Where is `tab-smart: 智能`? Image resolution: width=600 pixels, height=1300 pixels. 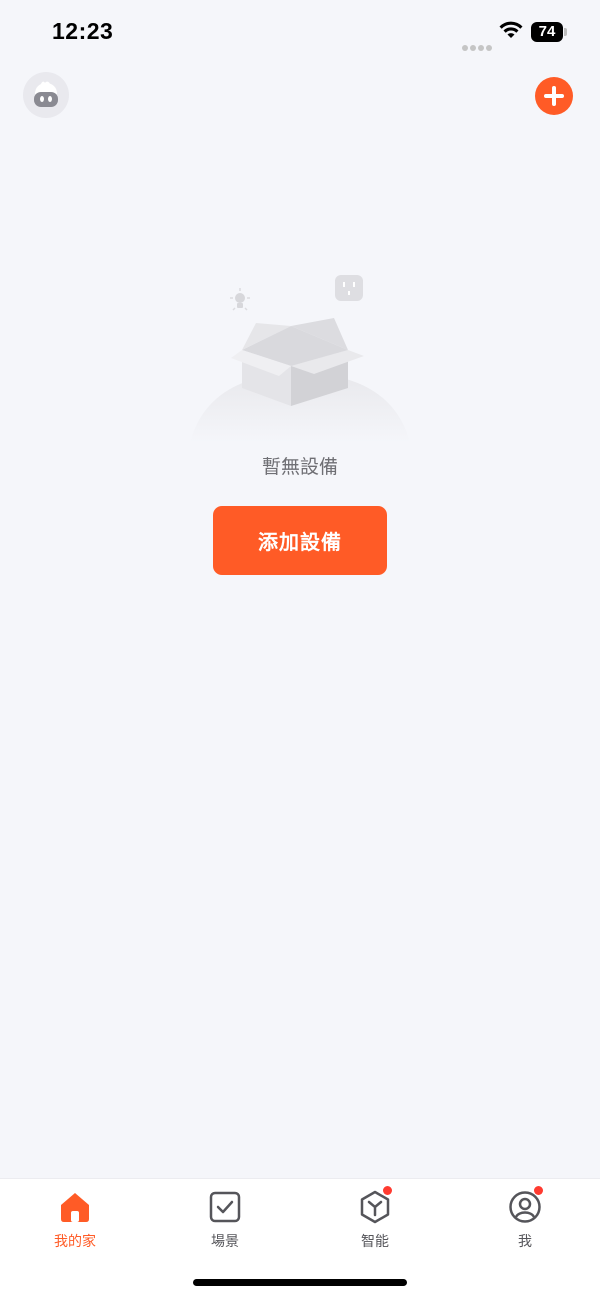 tab-smart: 智能 is located at coordinates (375, 1218).